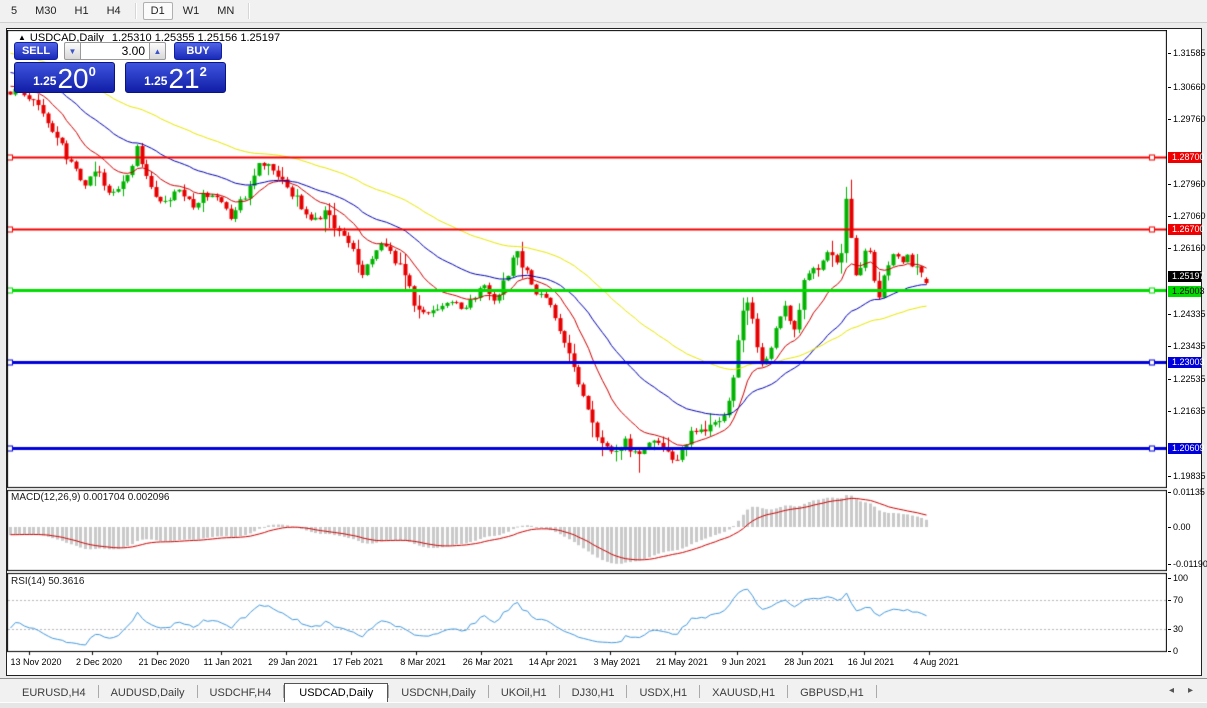 The image size is (1207, 708). I want to click on axis-tick-label: 1.27960, so click(1189, 184).